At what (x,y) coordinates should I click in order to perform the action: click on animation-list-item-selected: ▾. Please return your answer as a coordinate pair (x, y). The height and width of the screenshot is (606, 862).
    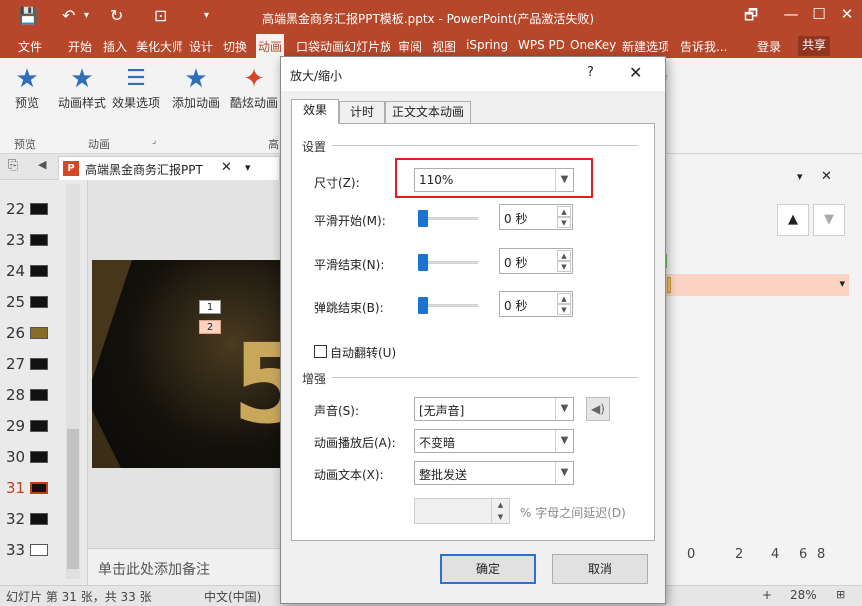
    Looking at the image, I should click on (755, 285).